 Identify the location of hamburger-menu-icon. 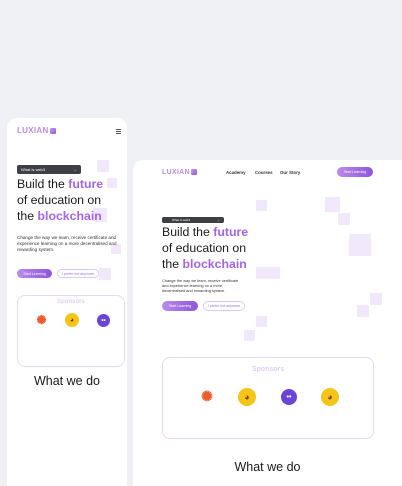
(118, 131).